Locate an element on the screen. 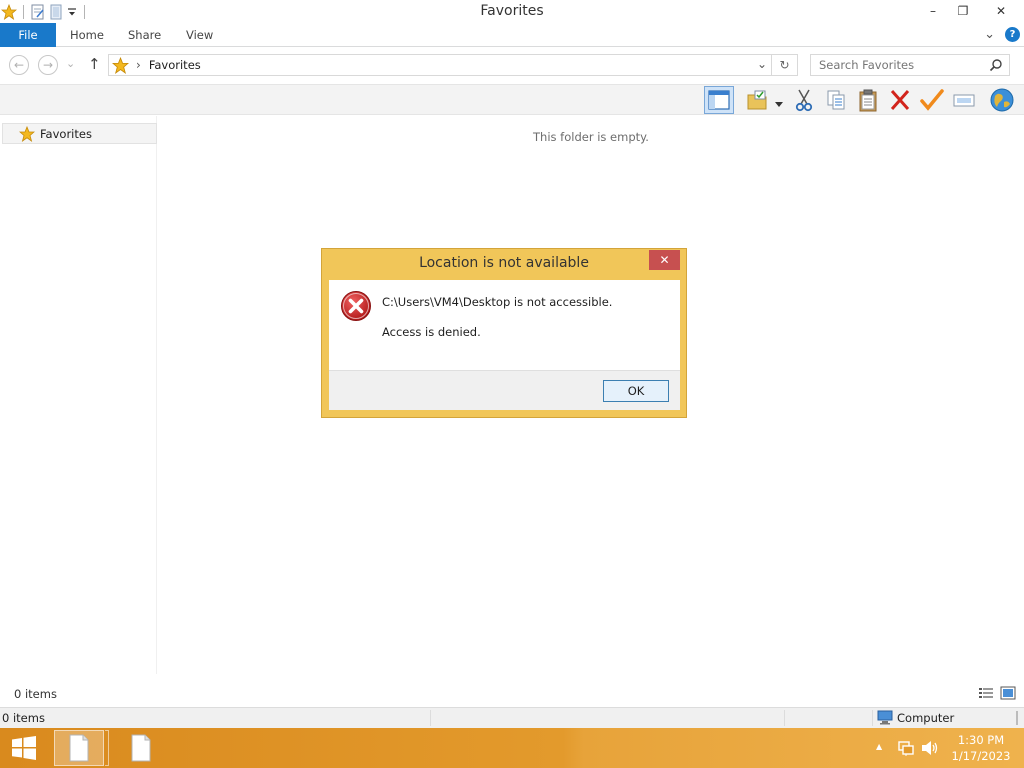 This screenshot has height=768, width=1024. status-bar: 0 items is located at coordinates (512, 694).